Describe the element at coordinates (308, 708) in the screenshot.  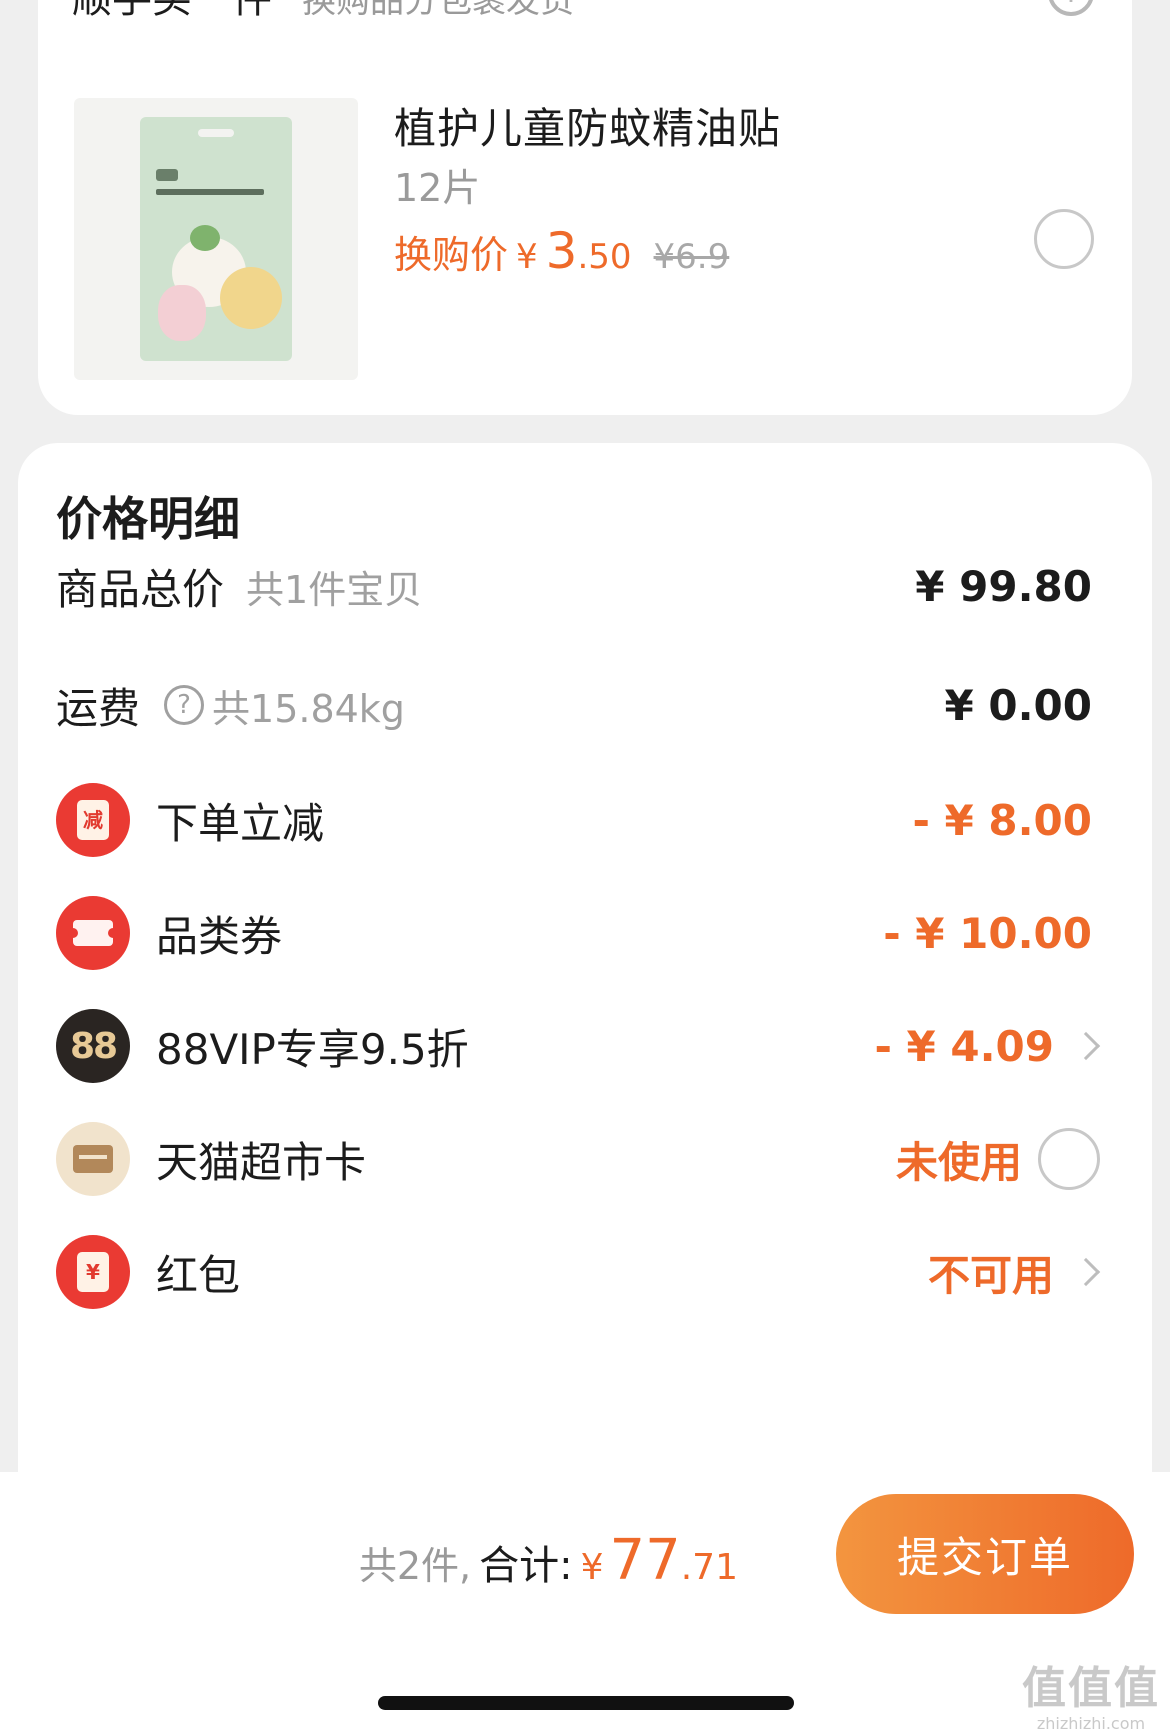
I see `shipping-weight: 共15.84kg` at that location.